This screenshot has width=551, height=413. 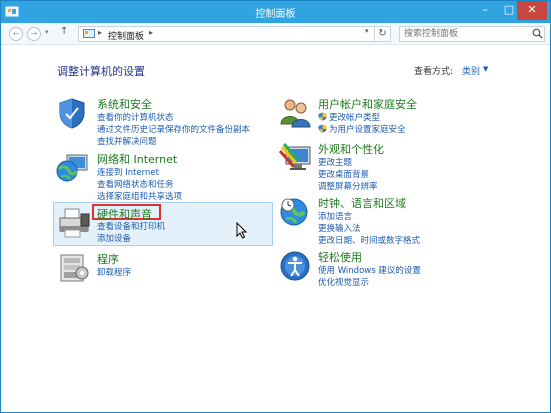 What do you see at coordinates (369, 270) in the screenshot?
I see `link-windows-suggested-settings: 使用 Windows 建议的设置` at bounding box center [369, 270].